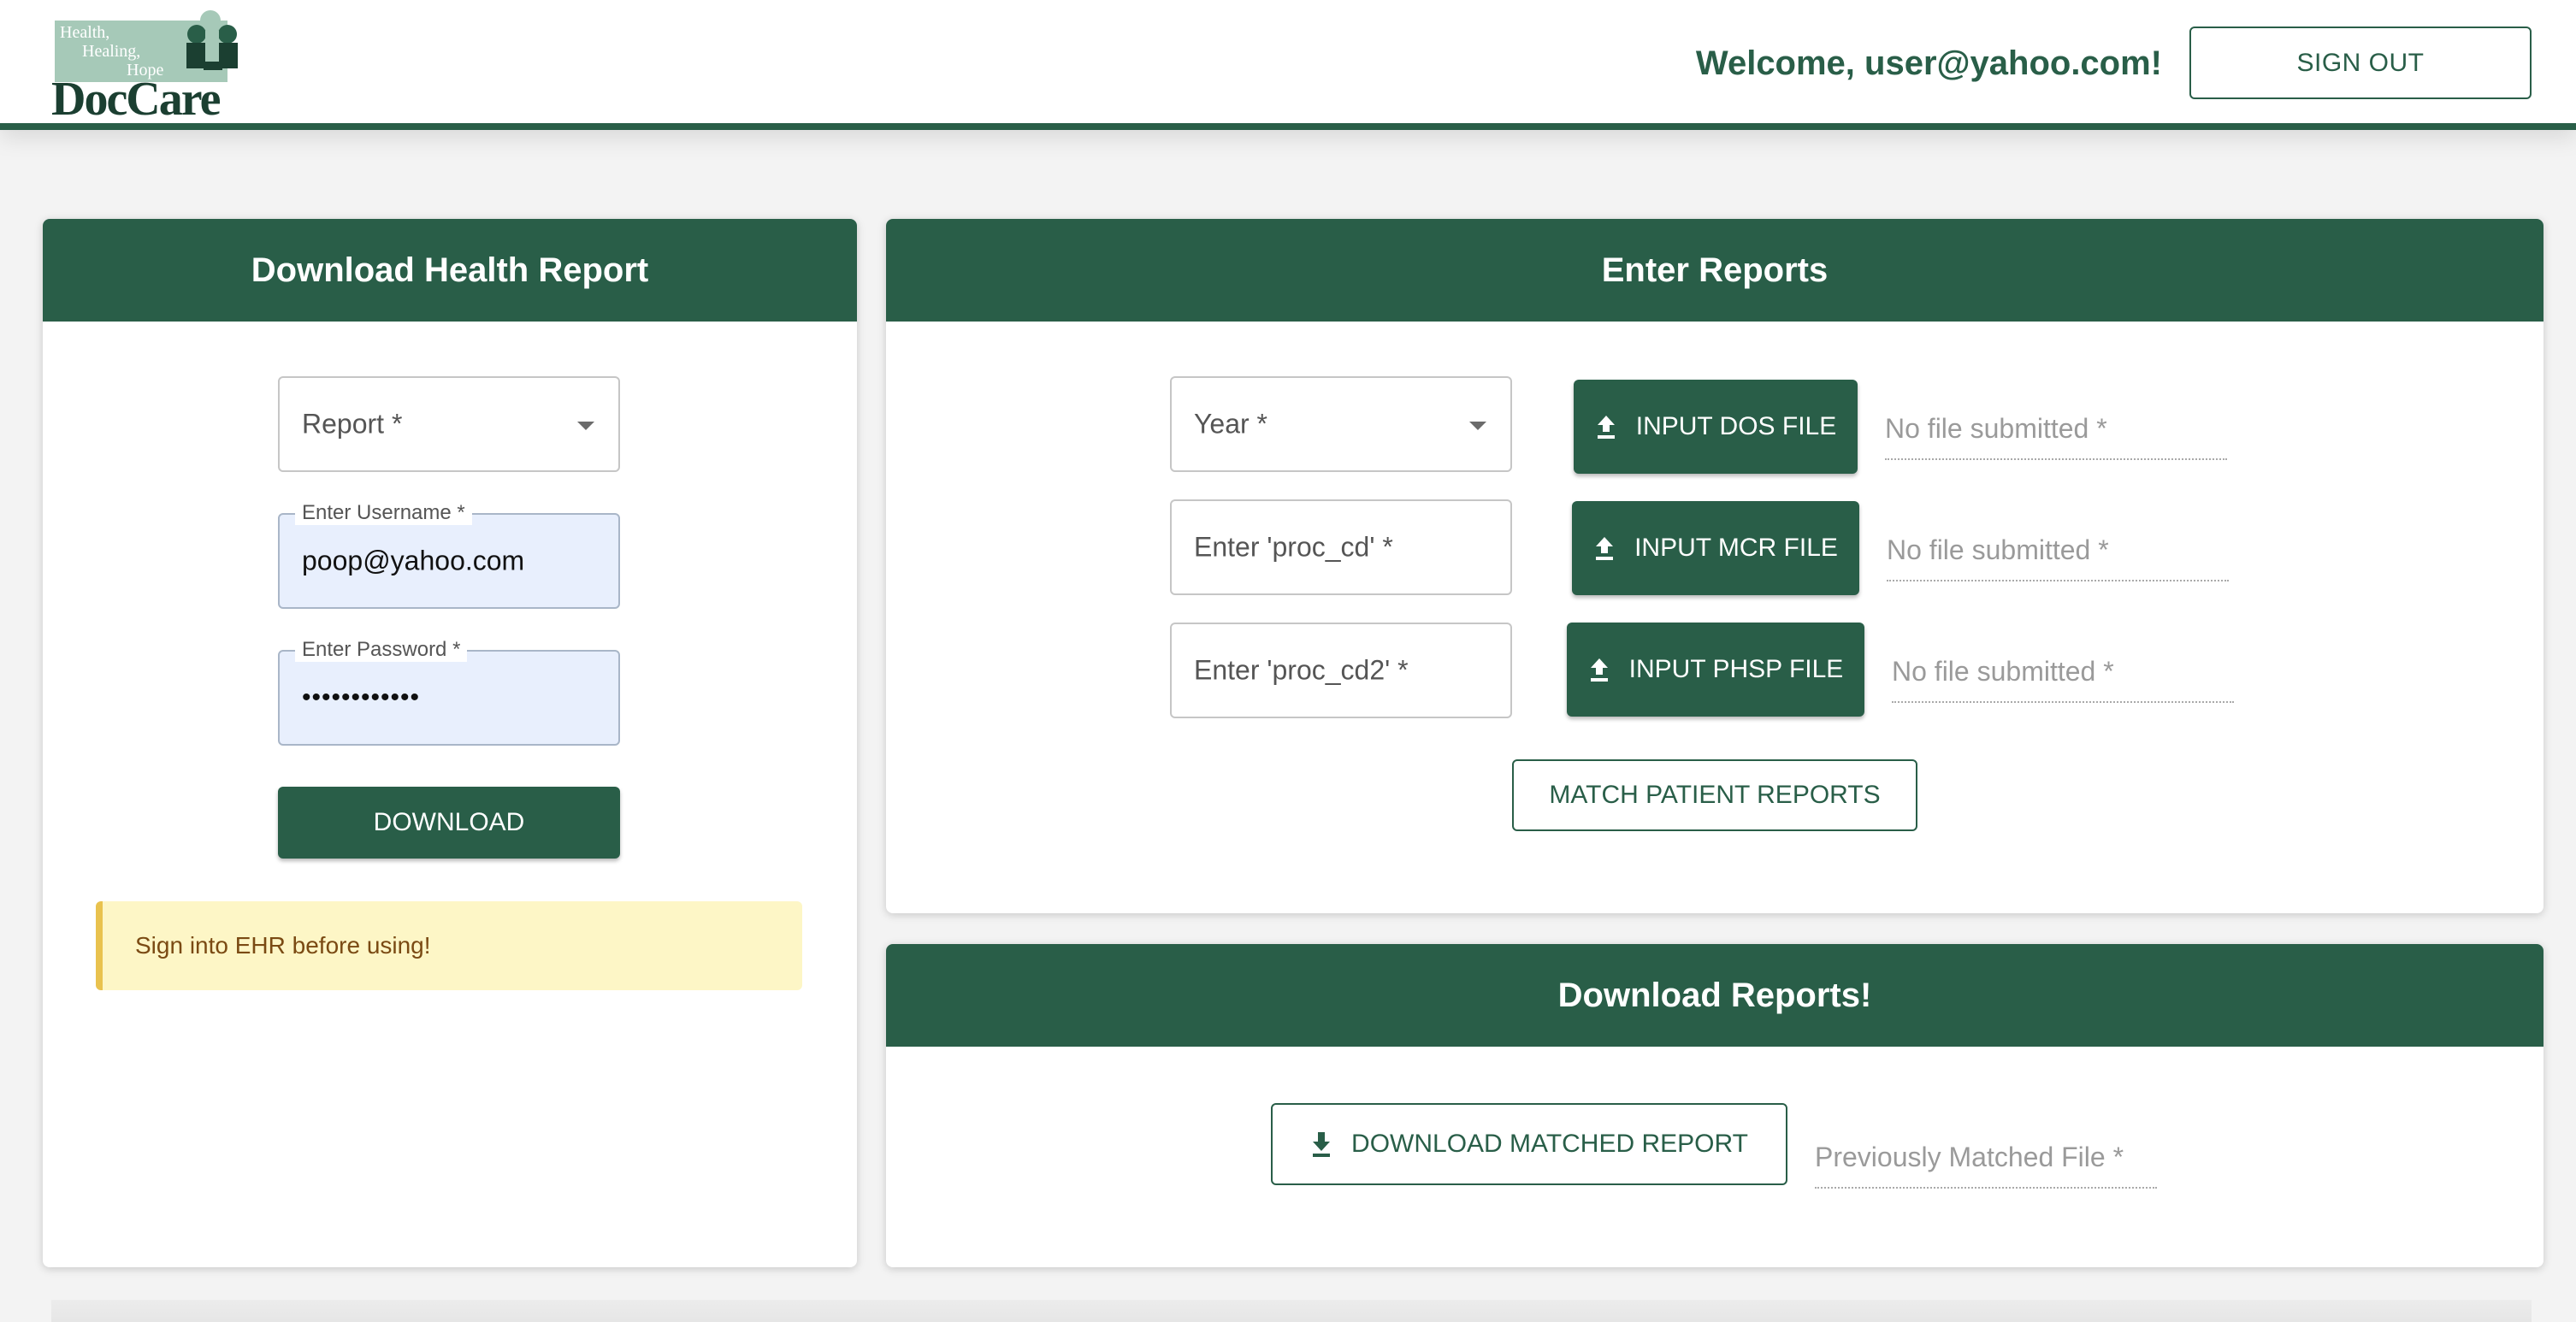 The height and width of the screenshot is (1322, 2576). I want to click on doccare-logo: Health, Healing, Hope DocCare, so click(149, 66).